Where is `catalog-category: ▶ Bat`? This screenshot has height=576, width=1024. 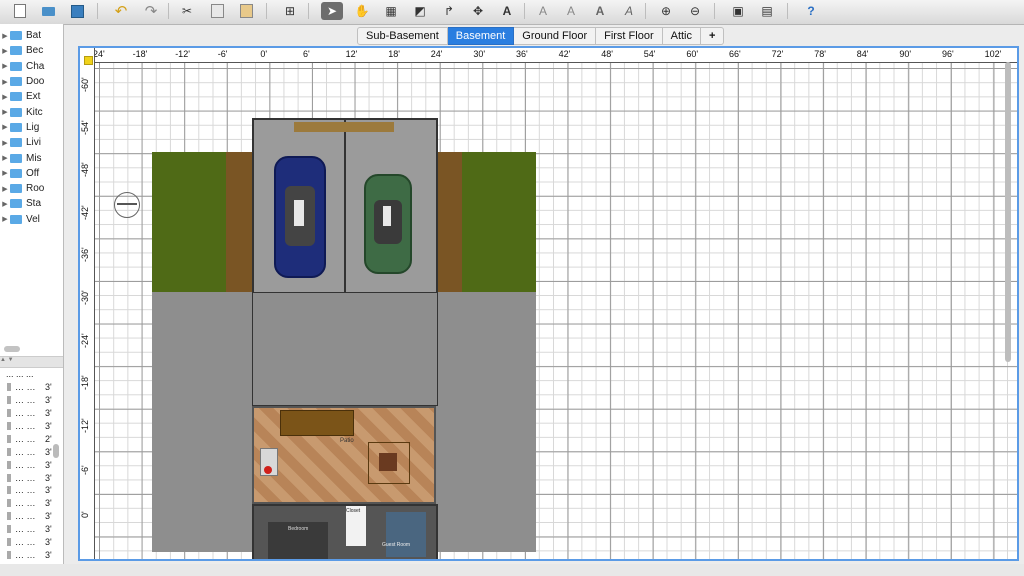 catalog-category: ▶ Bat is located at coordinates (31, 35).